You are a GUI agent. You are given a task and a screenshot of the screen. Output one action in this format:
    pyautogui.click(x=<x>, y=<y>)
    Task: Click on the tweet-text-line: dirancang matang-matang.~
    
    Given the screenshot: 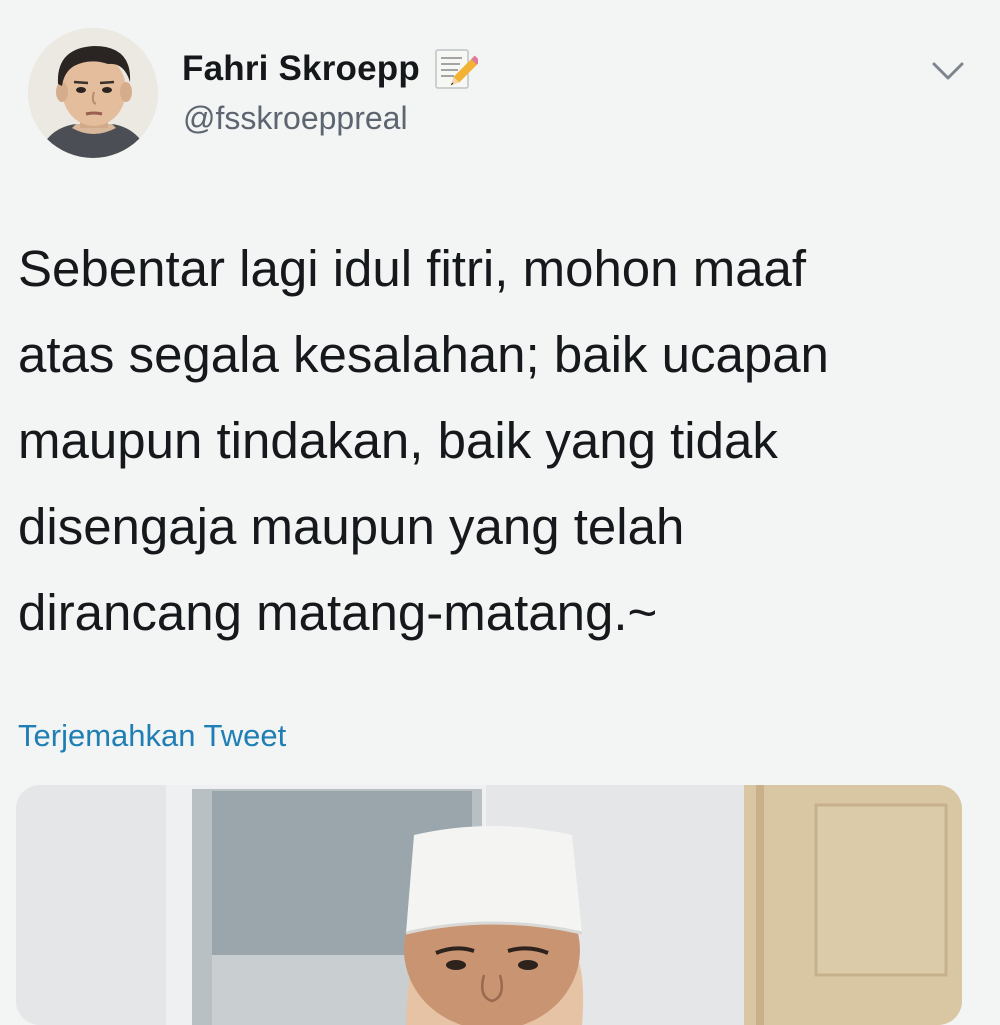 What is the action you would take?
    pyautogui.click(x=338, y=612)
    